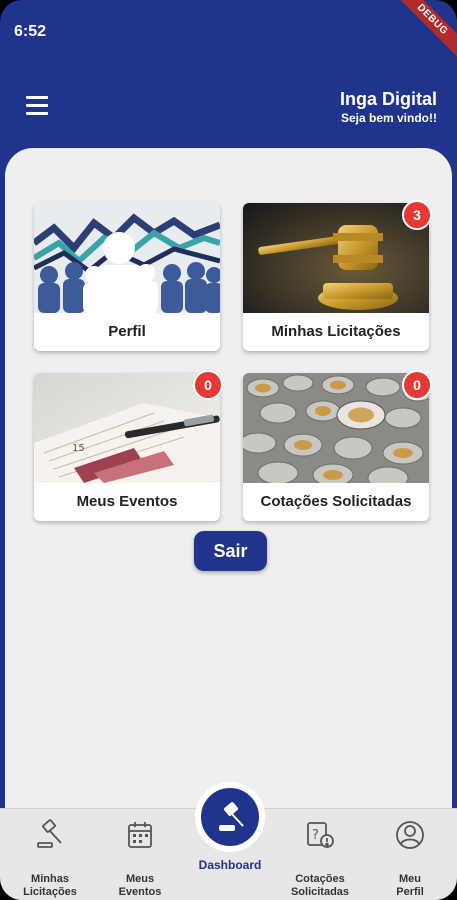 The image size is (457, 900). I want to click on quote-question-icon: ?, so click(320, 835).